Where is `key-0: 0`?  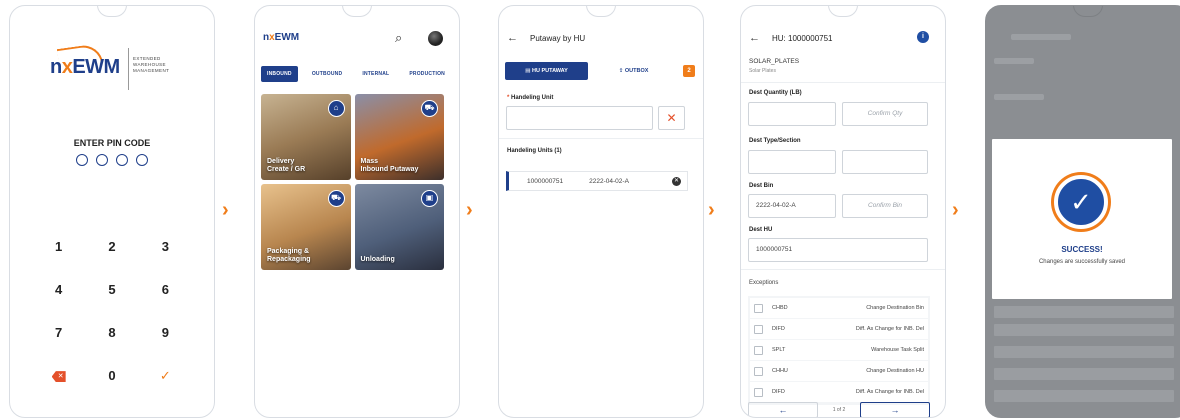 key-0: 0 is located at coordinates (111, 376).